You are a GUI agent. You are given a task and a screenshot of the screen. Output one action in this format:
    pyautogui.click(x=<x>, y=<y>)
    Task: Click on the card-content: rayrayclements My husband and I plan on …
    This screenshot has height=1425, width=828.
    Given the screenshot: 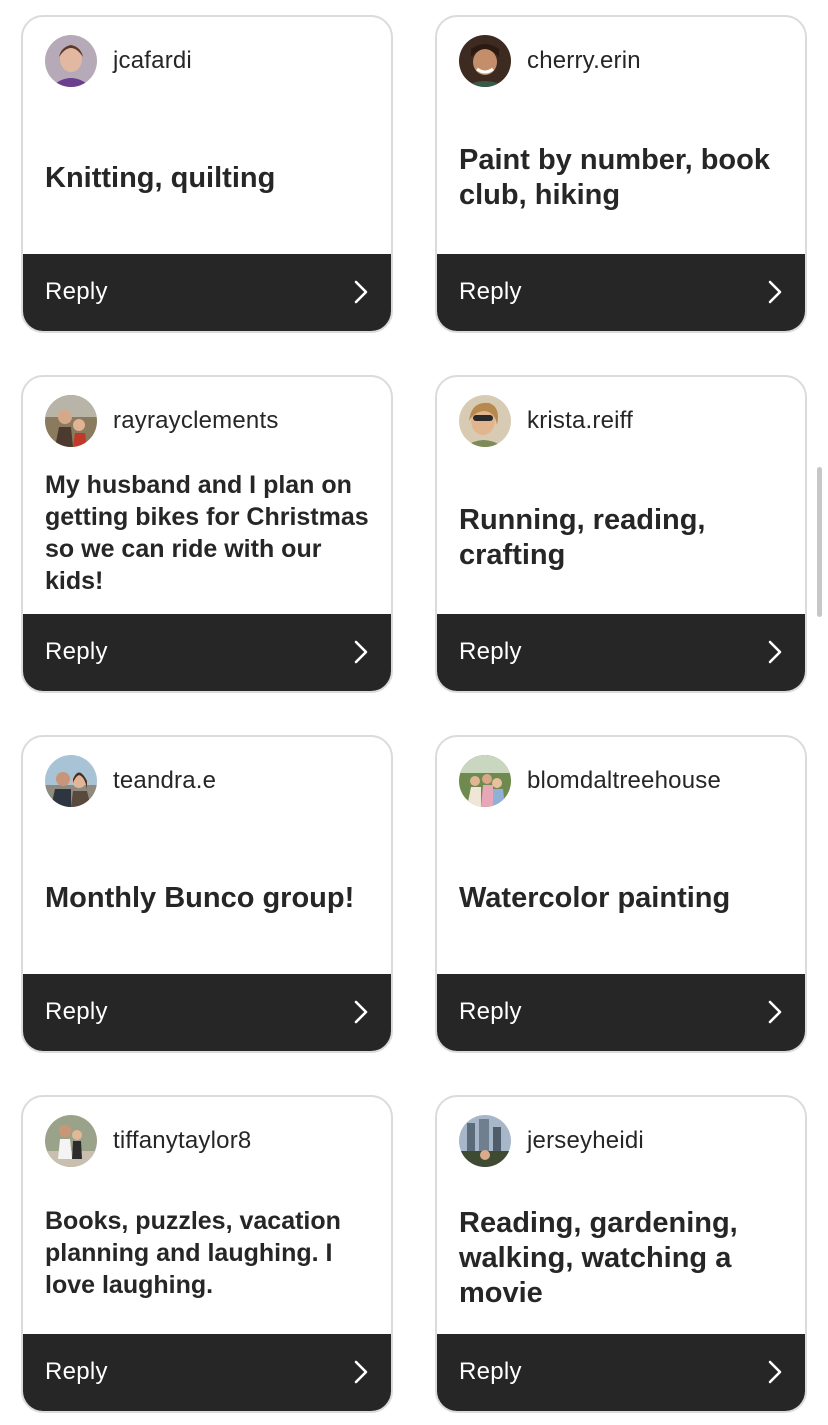 What is the action you would take?
    pyautogui.click(x=207, y=495)
    